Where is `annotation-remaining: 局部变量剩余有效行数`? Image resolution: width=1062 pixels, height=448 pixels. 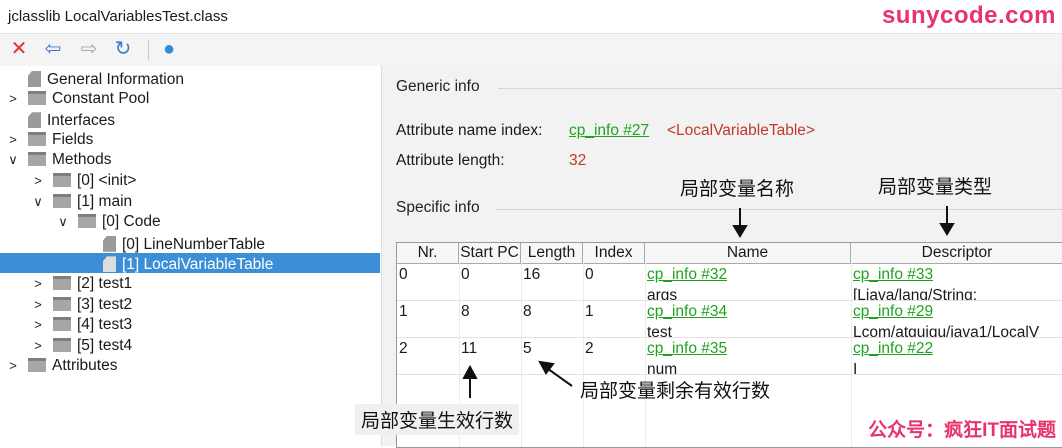 annotation-remaining: 局部变量剩余有效行数 is located at coordinates (675, 391).